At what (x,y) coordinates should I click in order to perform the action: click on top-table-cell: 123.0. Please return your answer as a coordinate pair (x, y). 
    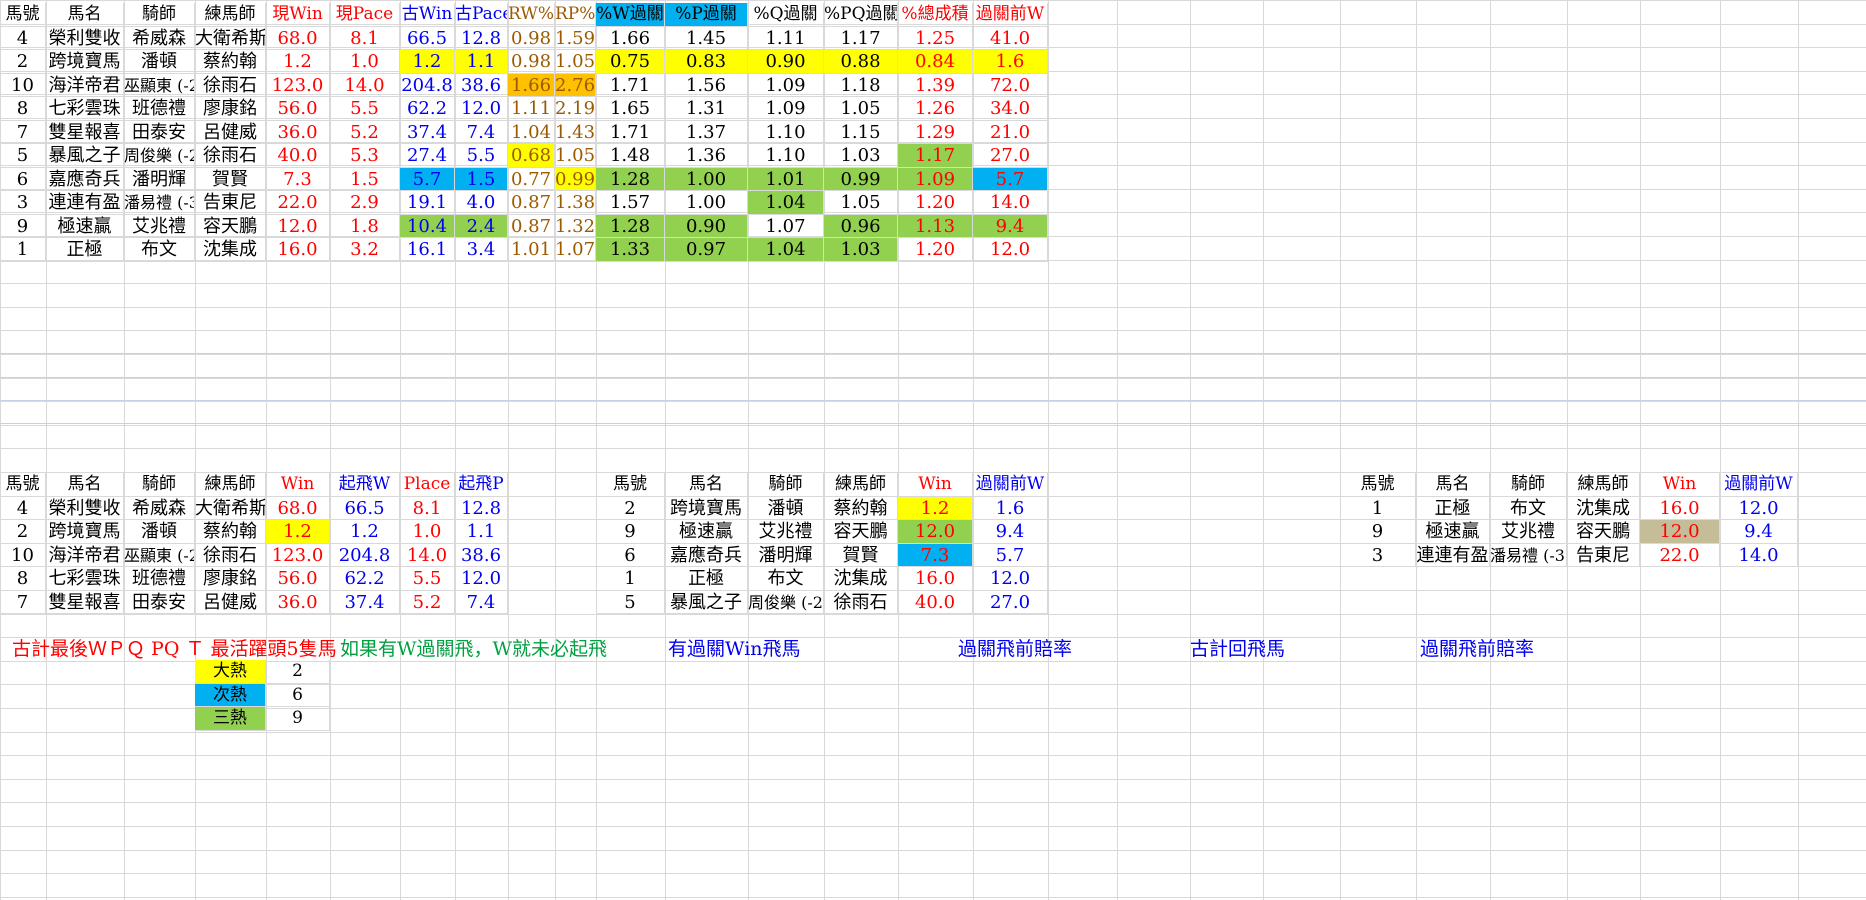
    Looking at the image, I should click on (298, 85).